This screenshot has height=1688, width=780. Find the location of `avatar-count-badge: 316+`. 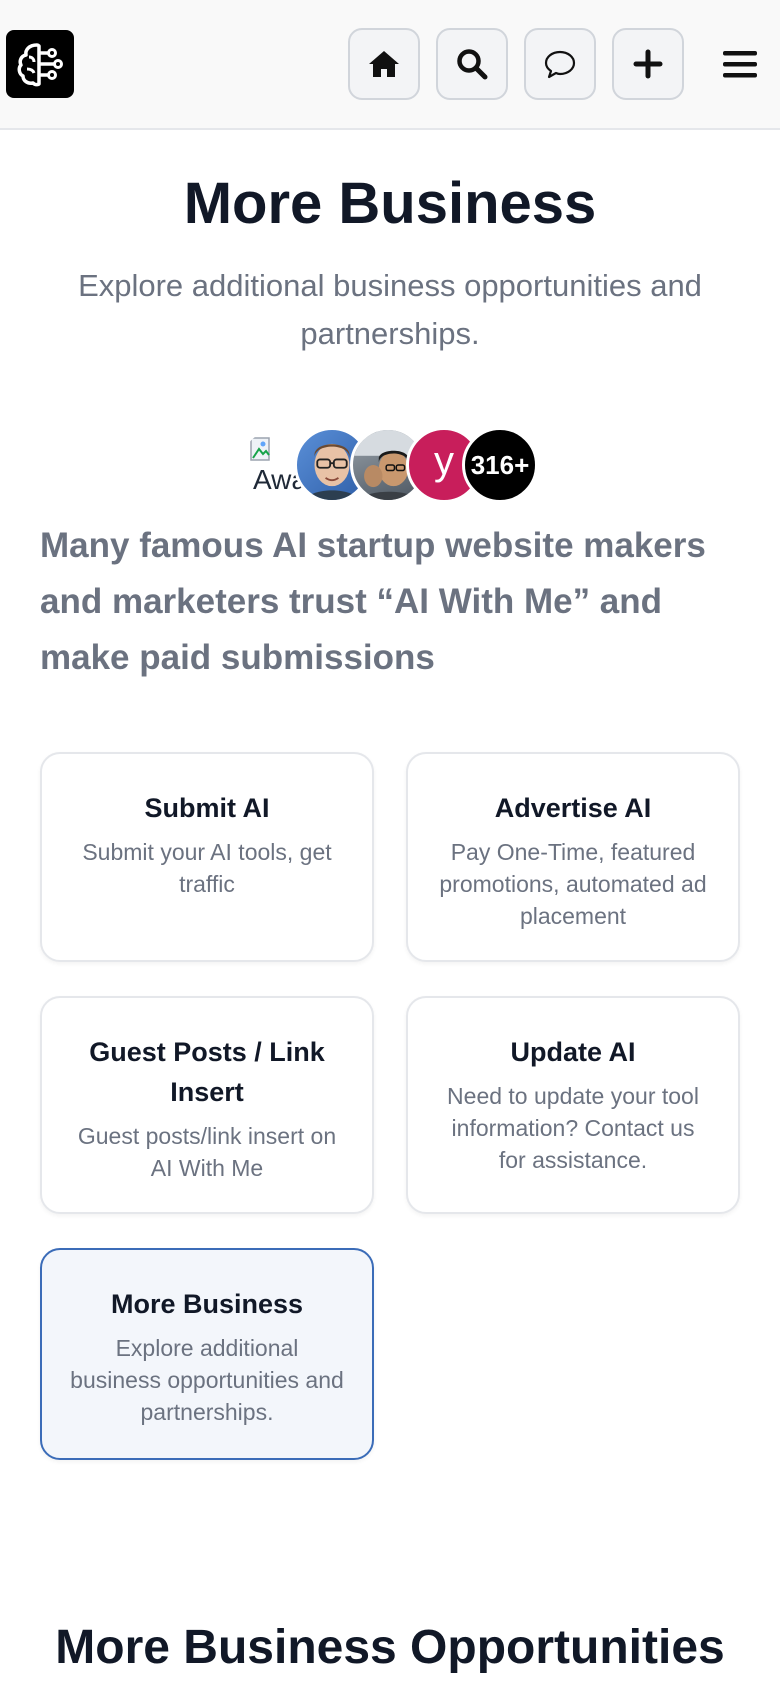

avatar-count-badge: 316+ is located at coordinates (500, 465).